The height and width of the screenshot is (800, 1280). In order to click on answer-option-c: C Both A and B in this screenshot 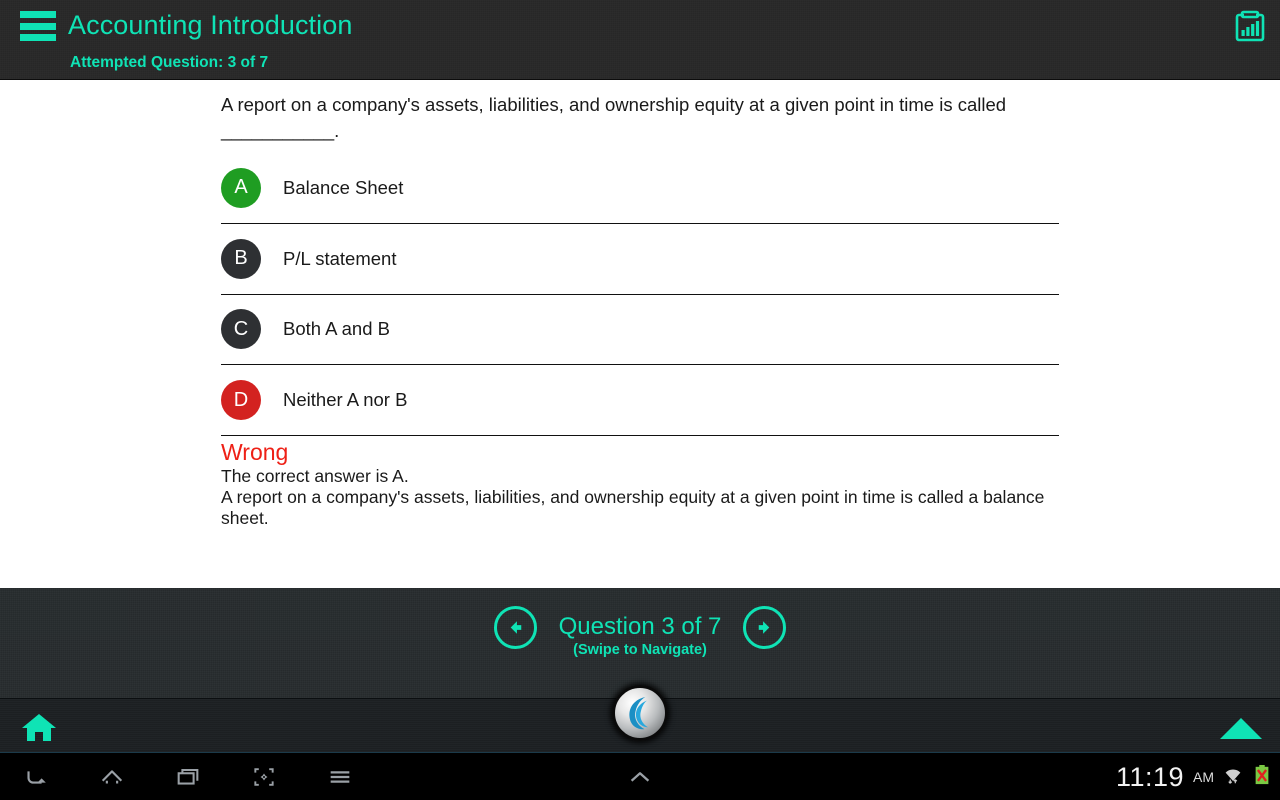, I will do `click(640, 330)`.